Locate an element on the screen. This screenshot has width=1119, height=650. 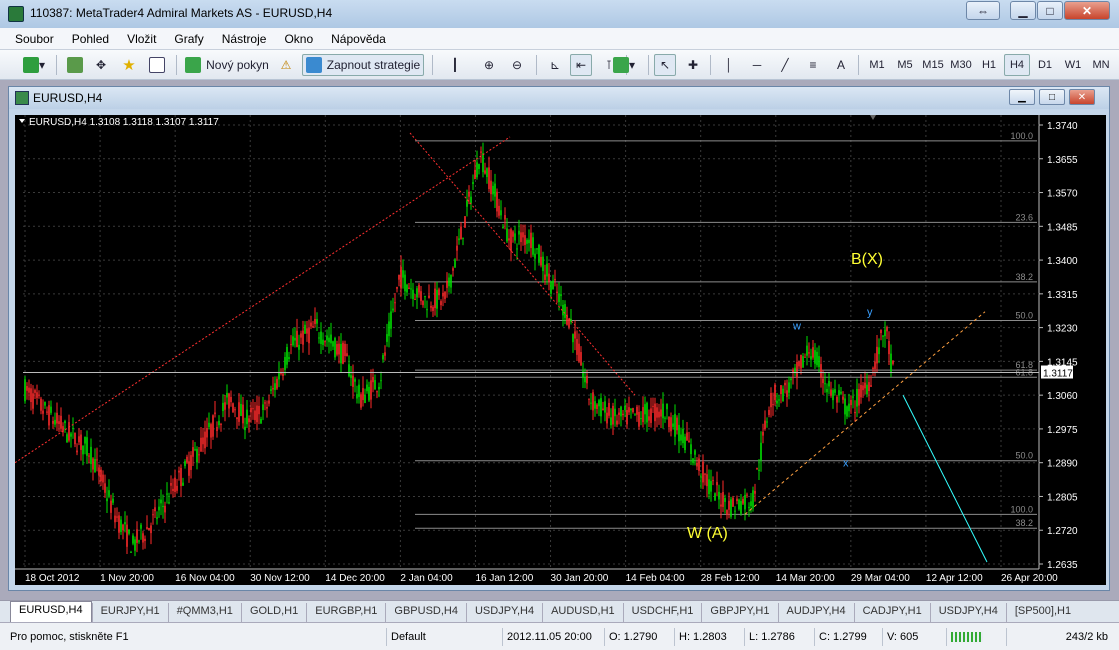
chart-minimize-button: ▁ is located at coordinates (1022, 97).